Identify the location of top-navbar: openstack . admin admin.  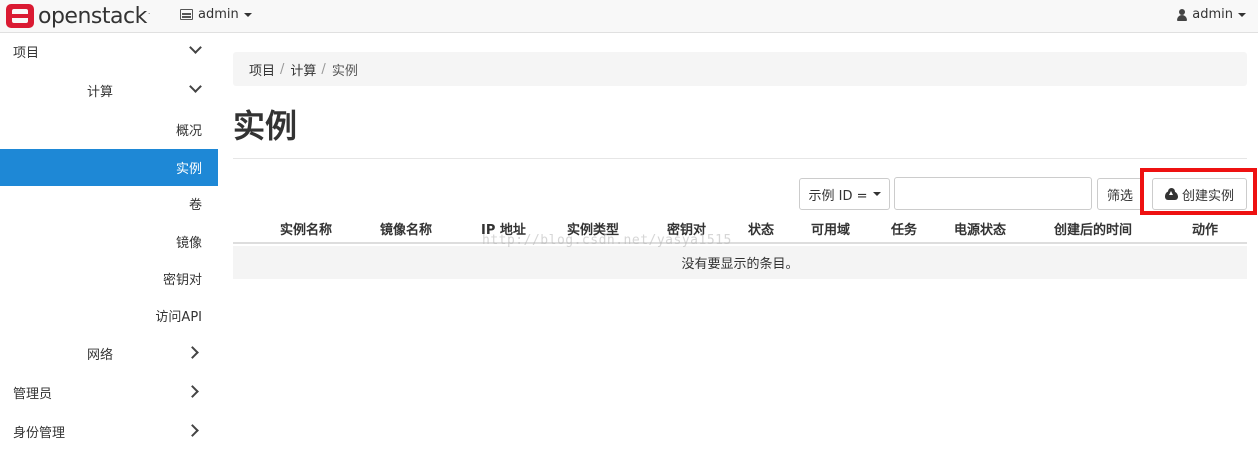
(629, 16).